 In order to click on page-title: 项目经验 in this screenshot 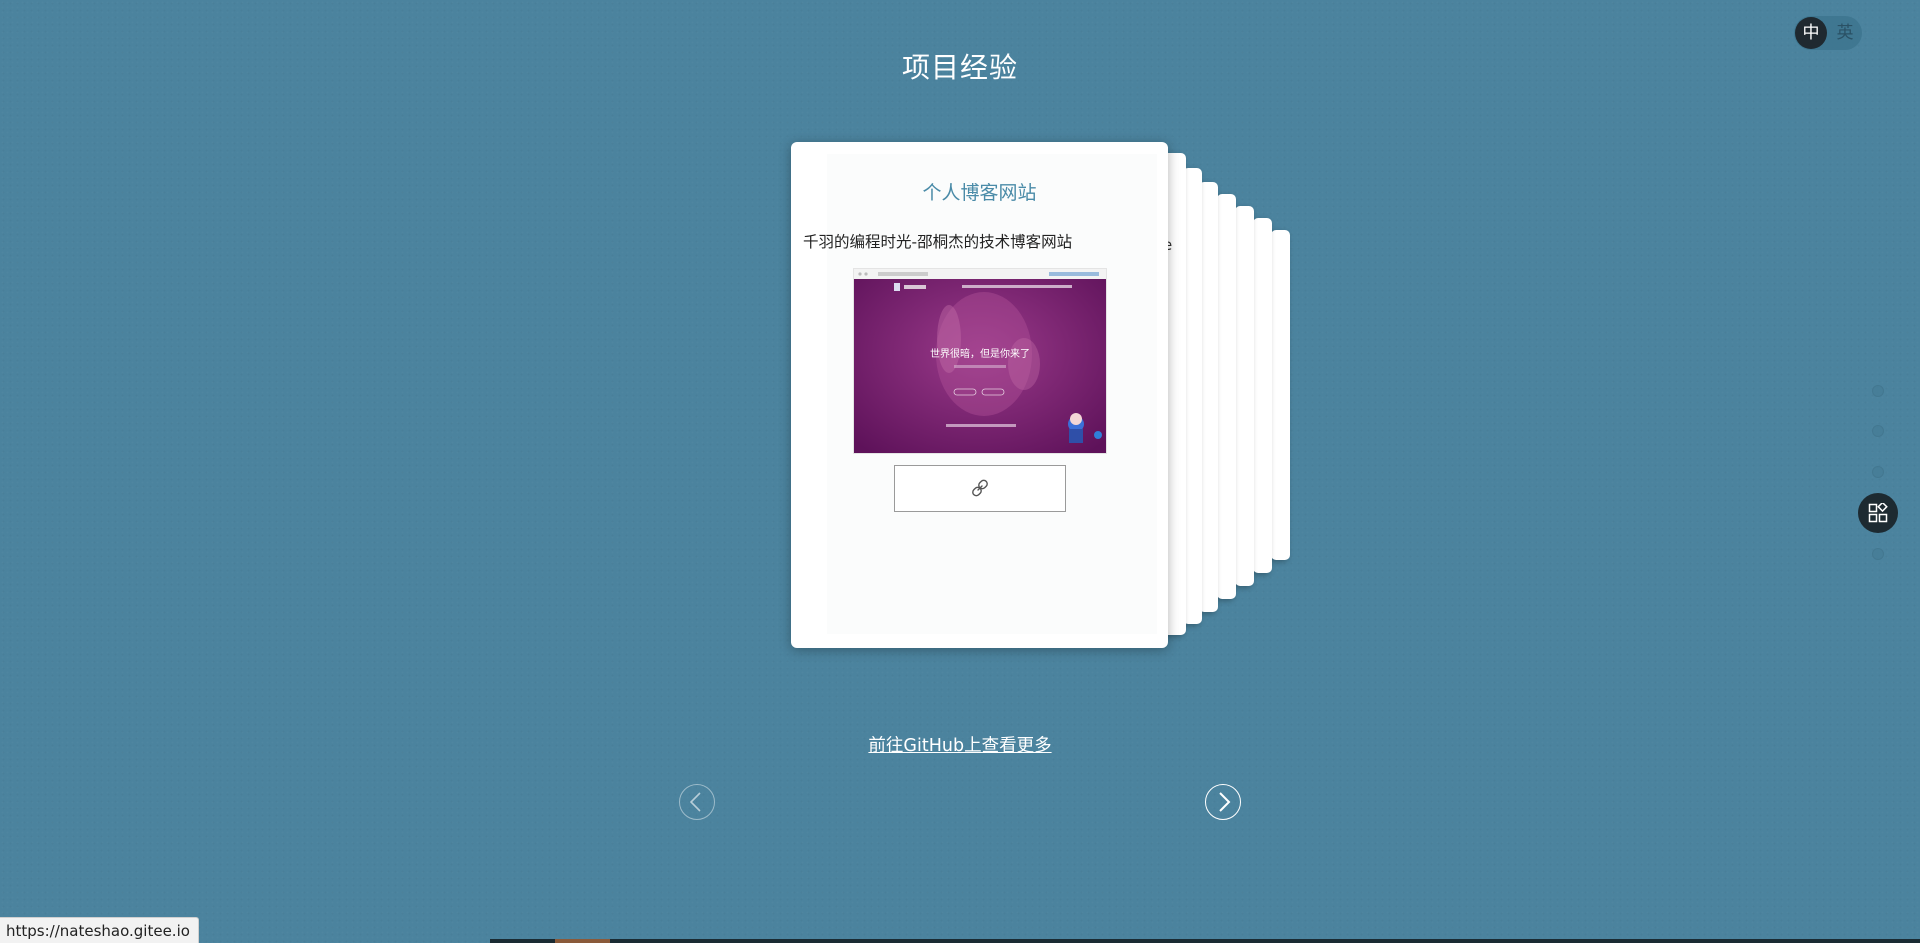, I will do `click(959, 67)`.